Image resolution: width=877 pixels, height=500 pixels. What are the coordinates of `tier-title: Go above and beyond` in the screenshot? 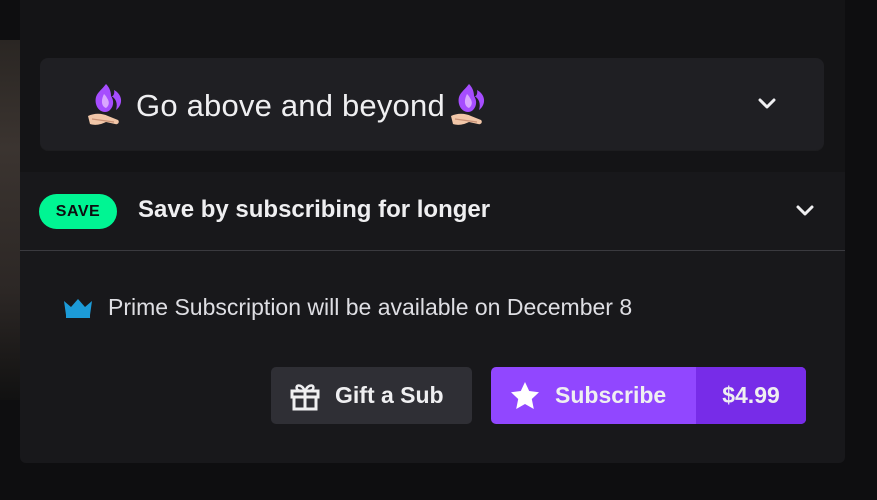 It's located at (290, 105).